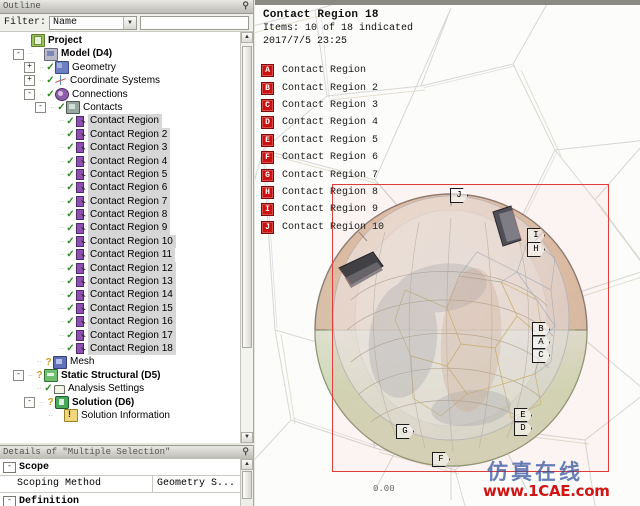 The width and height of the screenshot is (640, 506). Describe the element at coordinates (120, 188) in the screenshot. I see `tree-item: ·· ✓ Contact Region 6` at that location.